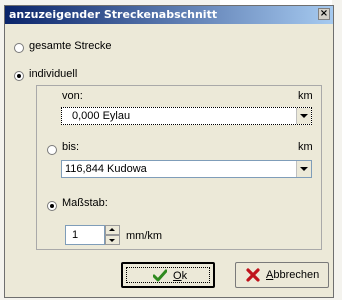 This screenshot has height=300, width=342. What do you see at coordinates (293, 275) in the screenshot?
I see `cancel-label: Abbrechen` at bounding box center [293, 275].